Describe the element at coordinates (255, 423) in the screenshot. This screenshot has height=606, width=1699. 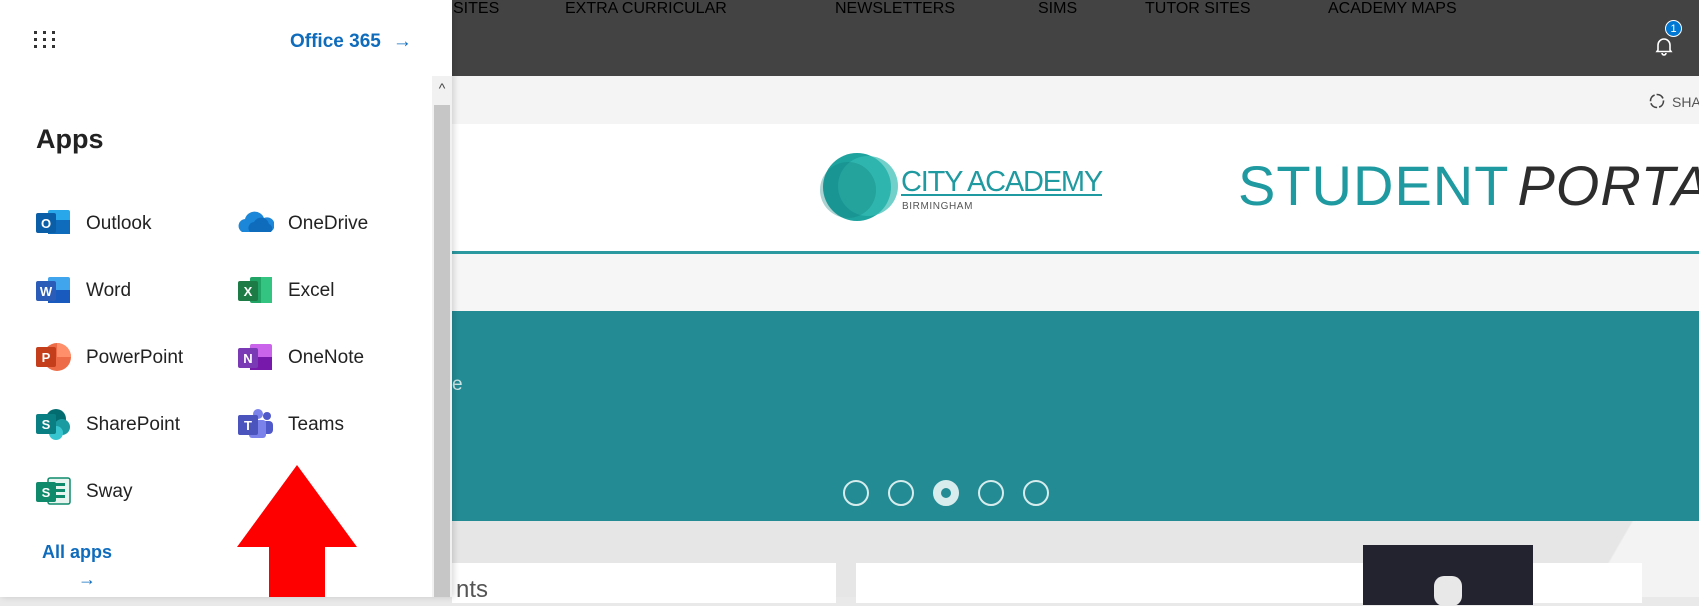
I see `teams-icon: T` at that location.